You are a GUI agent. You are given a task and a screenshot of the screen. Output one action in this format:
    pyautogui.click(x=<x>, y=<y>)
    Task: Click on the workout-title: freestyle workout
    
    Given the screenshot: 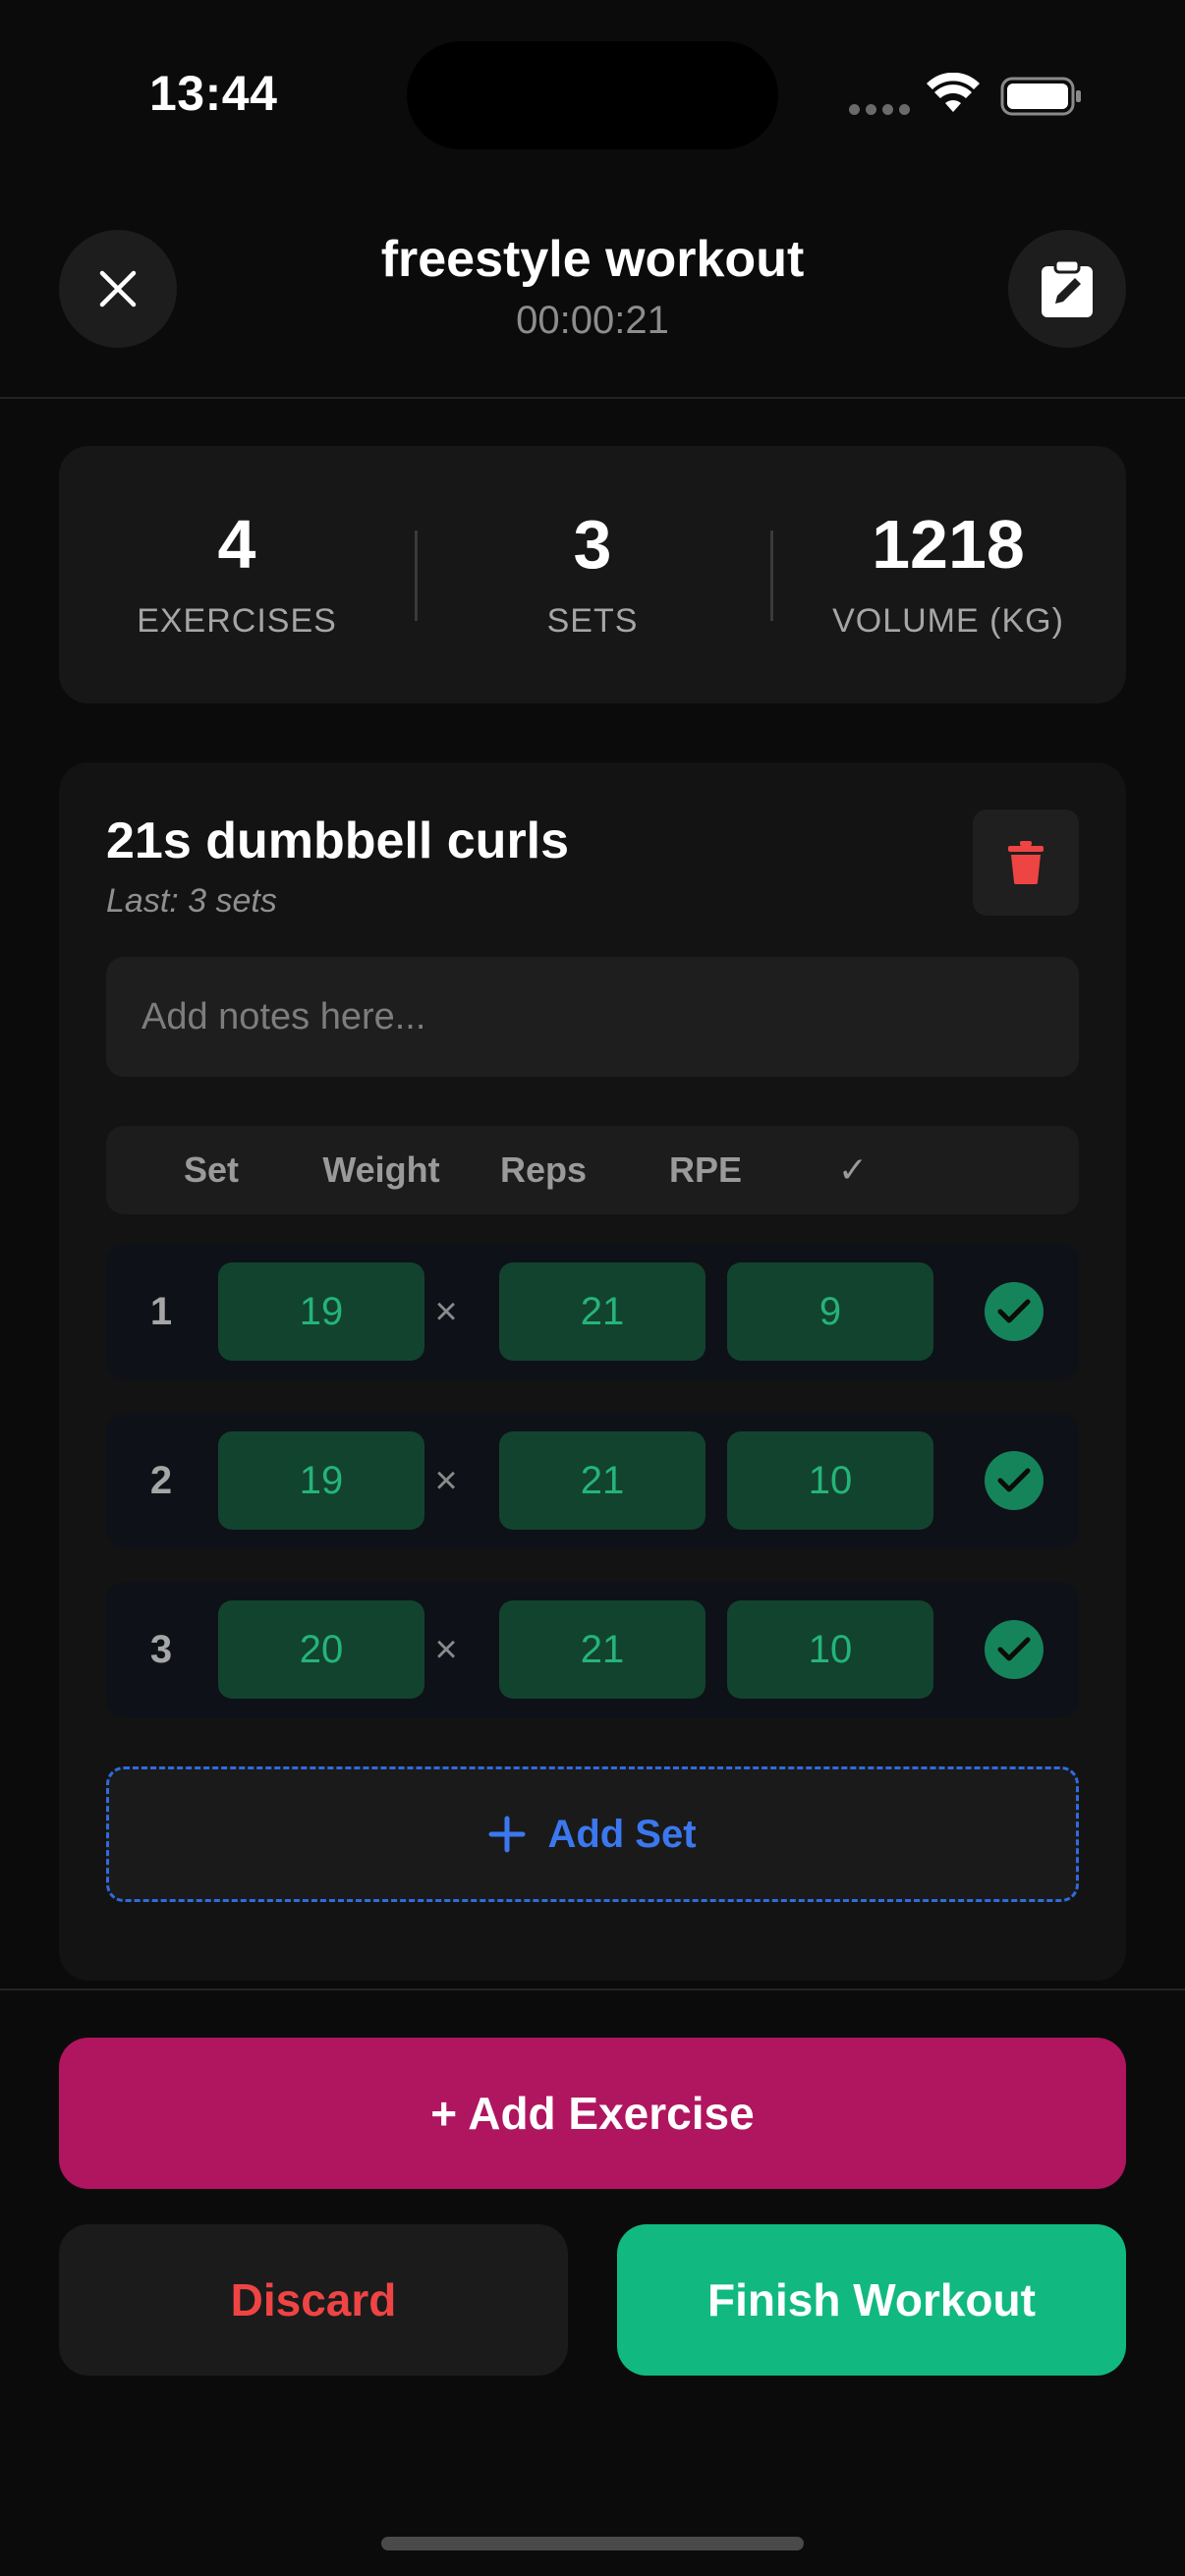 What is the action you would take?
    pyautogui.click(x=592, y=259)
    